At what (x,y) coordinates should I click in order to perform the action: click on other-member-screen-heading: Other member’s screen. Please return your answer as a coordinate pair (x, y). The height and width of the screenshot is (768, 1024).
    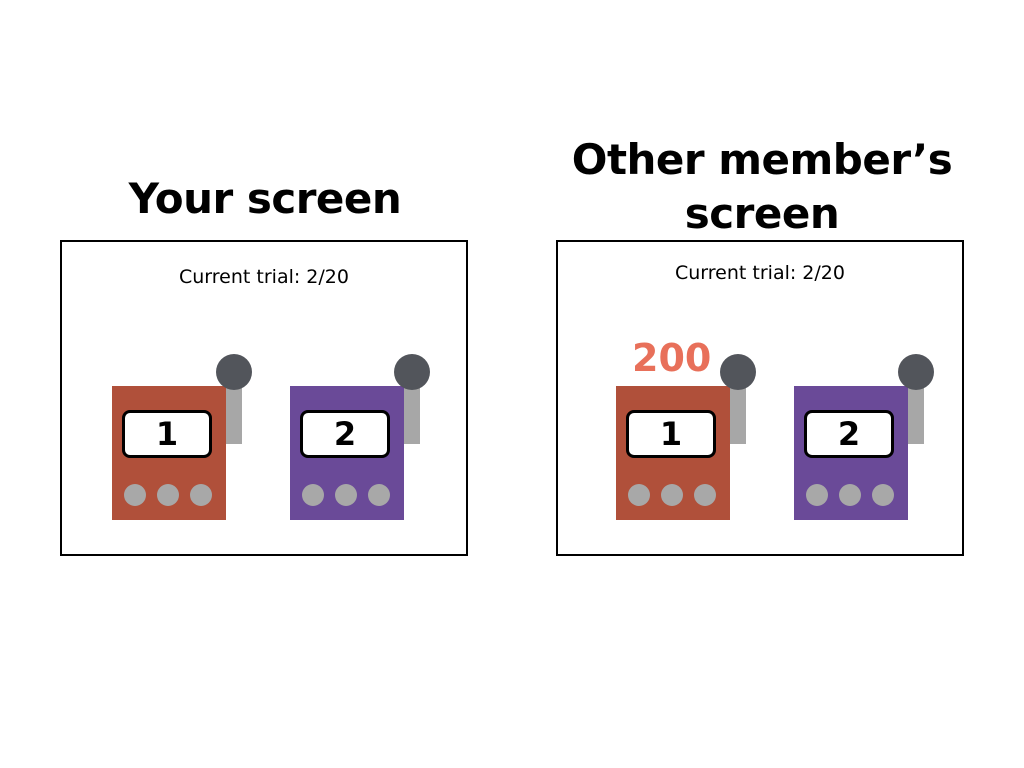
    Looking at the image, I should click on (762, 186).